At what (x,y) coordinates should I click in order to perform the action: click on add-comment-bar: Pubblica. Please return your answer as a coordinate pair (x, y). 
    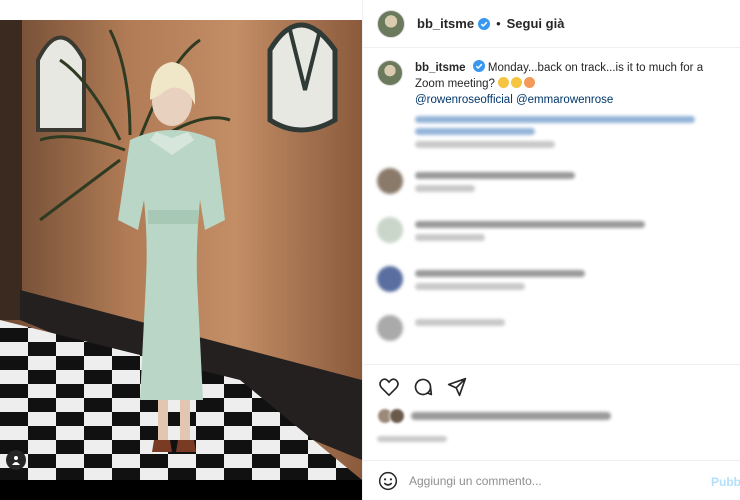
    Looking at the image, I should click on (551, 480).